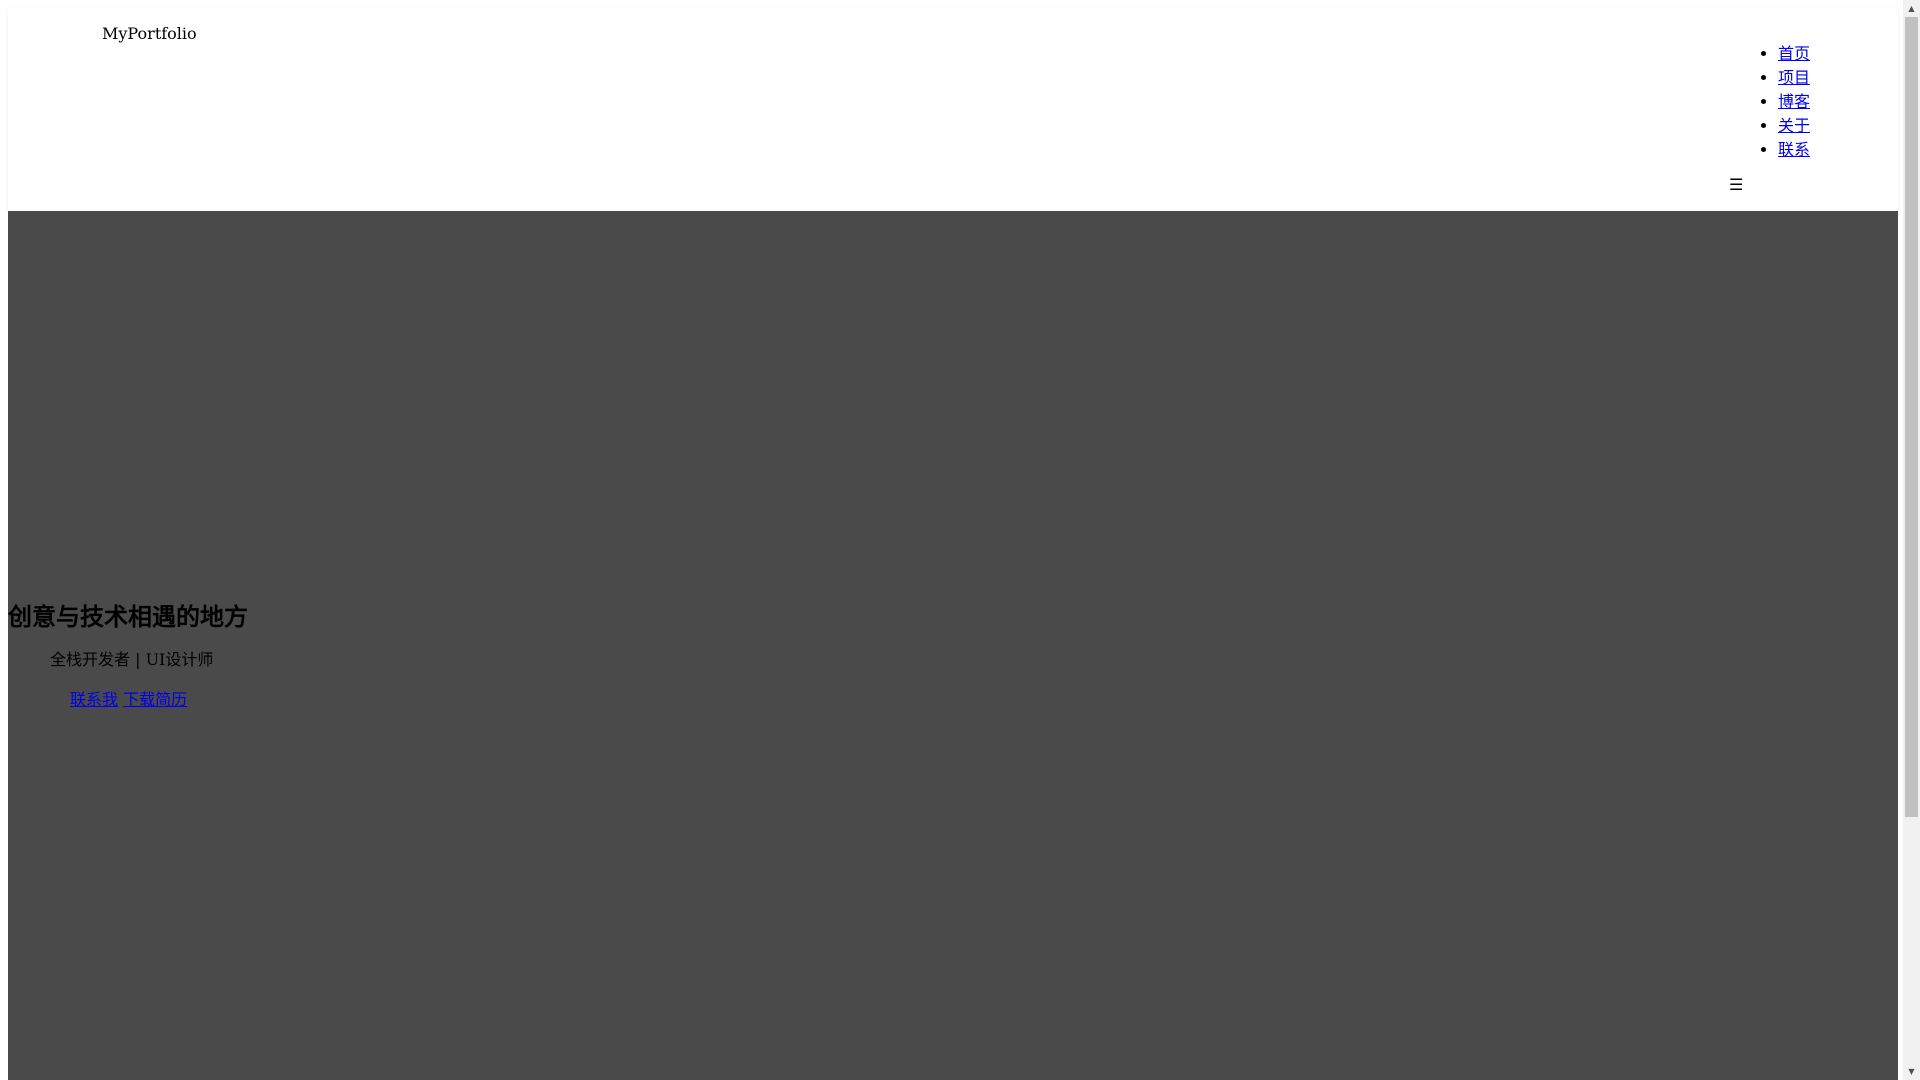 Image resolution: width=1920 pixels, height=1080 pixels. I want to click on nav-menu: 首页 项目 博客 关于 联系, so click(1774, 102).